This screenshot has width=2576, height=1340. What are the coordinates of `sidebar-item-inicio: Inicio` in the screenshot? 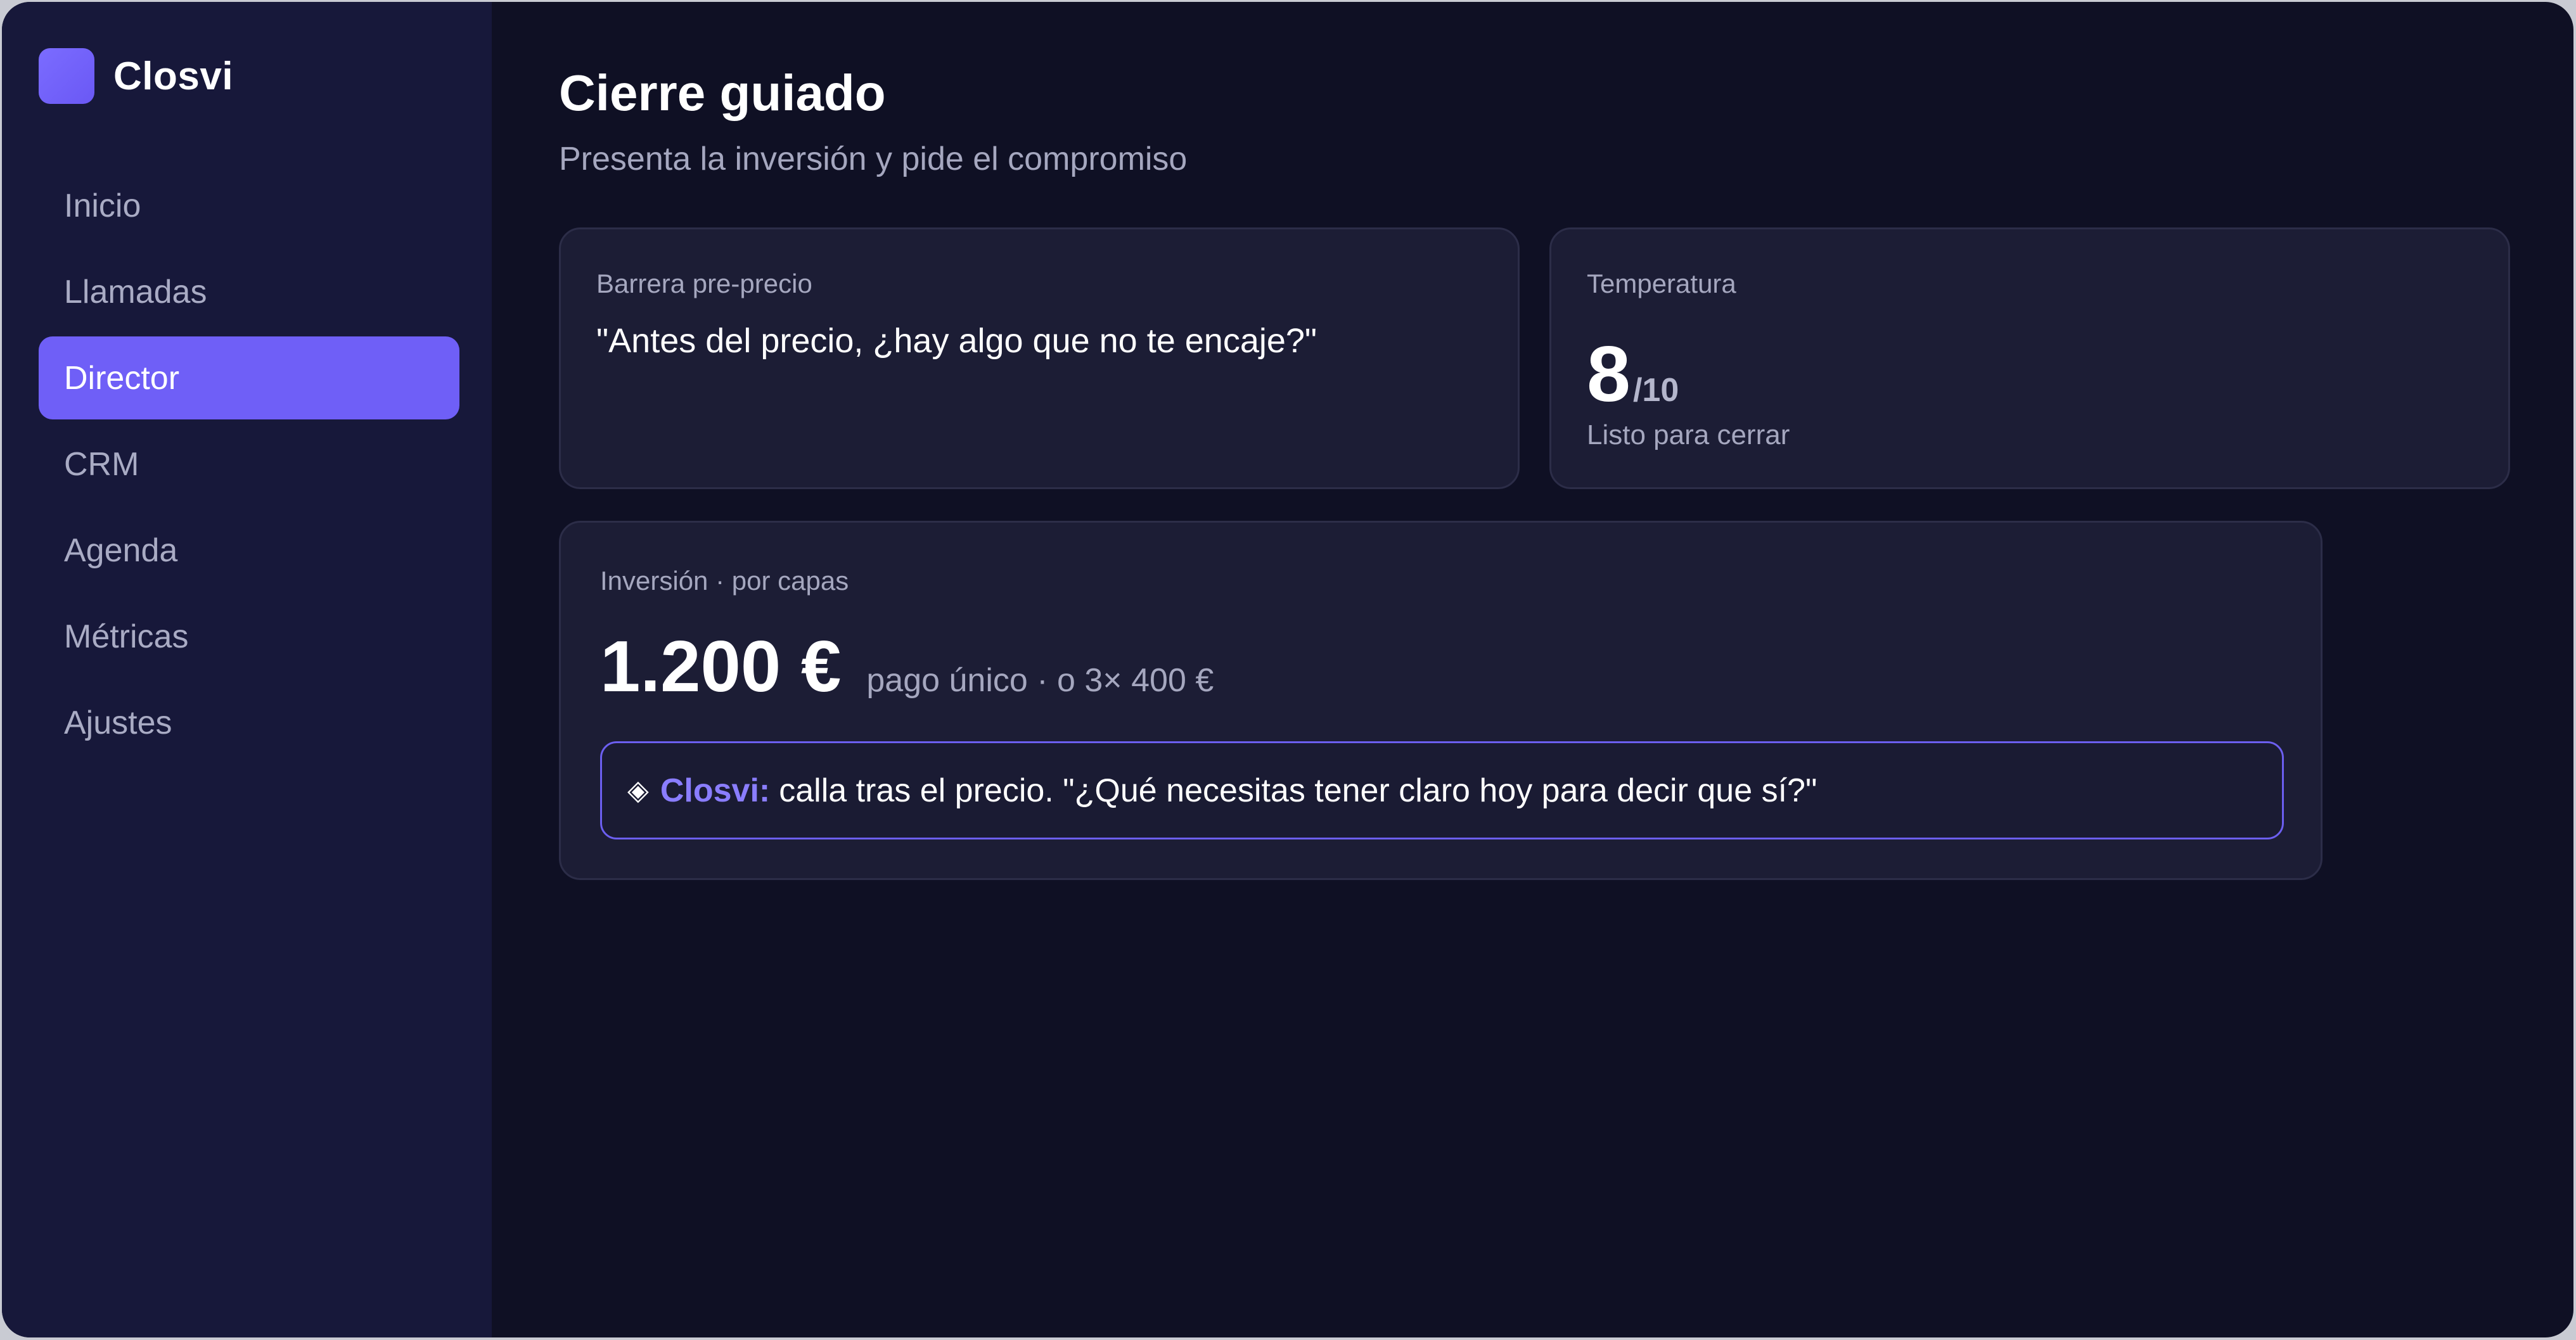 It's located at (249, 205).